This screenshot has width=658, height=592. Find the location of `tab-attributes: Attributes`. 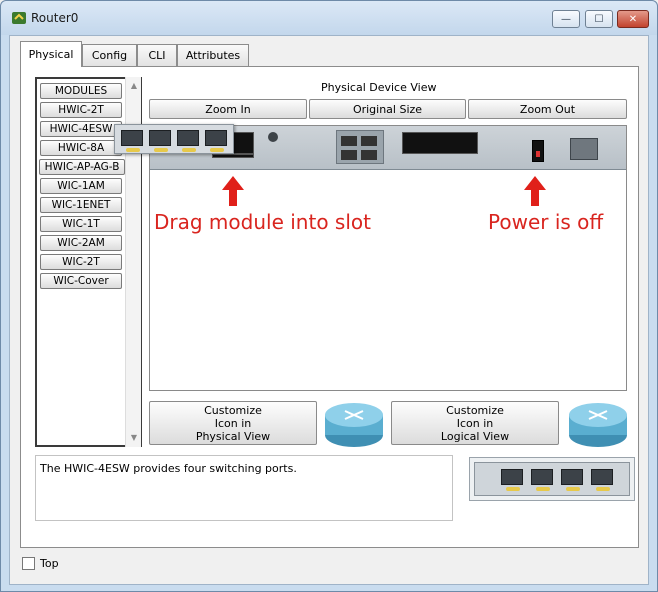

tab-attributes: Attributes is located at coordinates (213, 55).